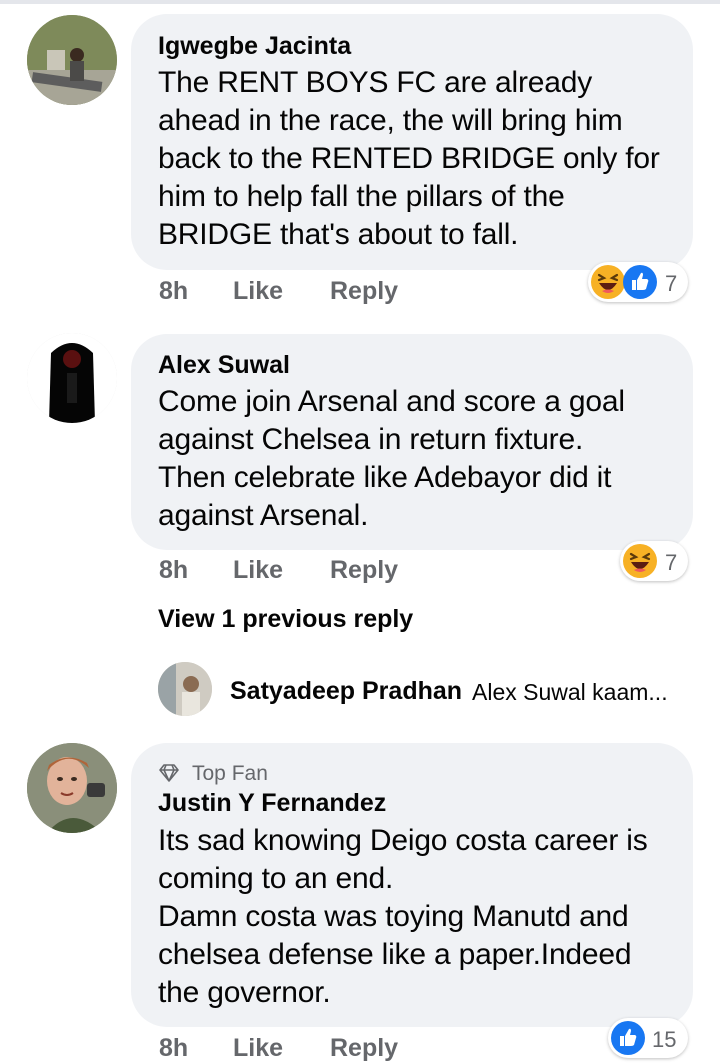 Image resolution: width=720 pixels, height=1063 pixels. I want to click on view-previous-replies-link: View 1 previous reply, so click(285, 619).